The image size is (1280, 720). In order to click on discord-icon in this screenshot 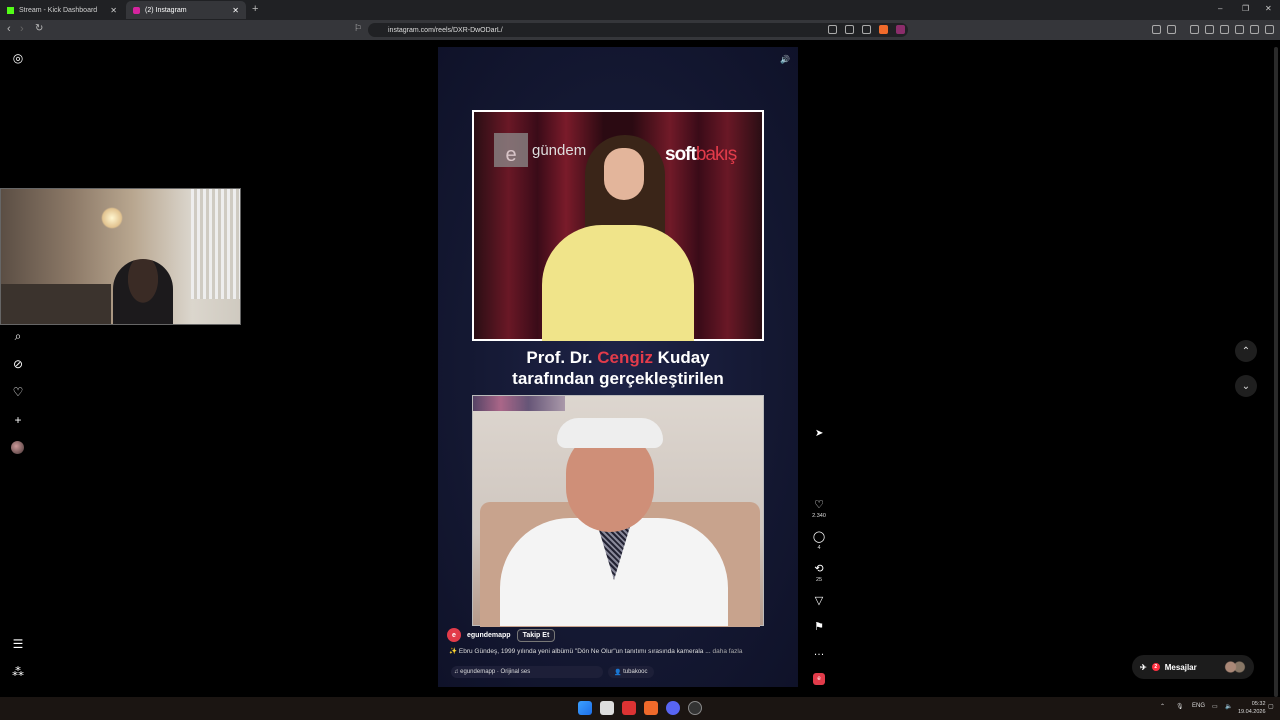, I will do `click(673, 708)`.